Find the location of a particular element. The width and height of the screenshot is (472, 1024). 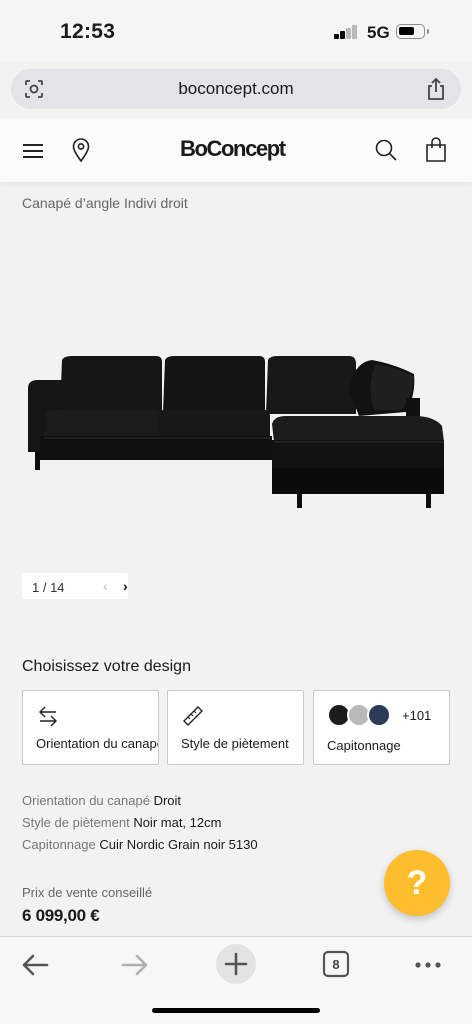

leg-style-option: Style de piètement is located at coordinates (235, 727).